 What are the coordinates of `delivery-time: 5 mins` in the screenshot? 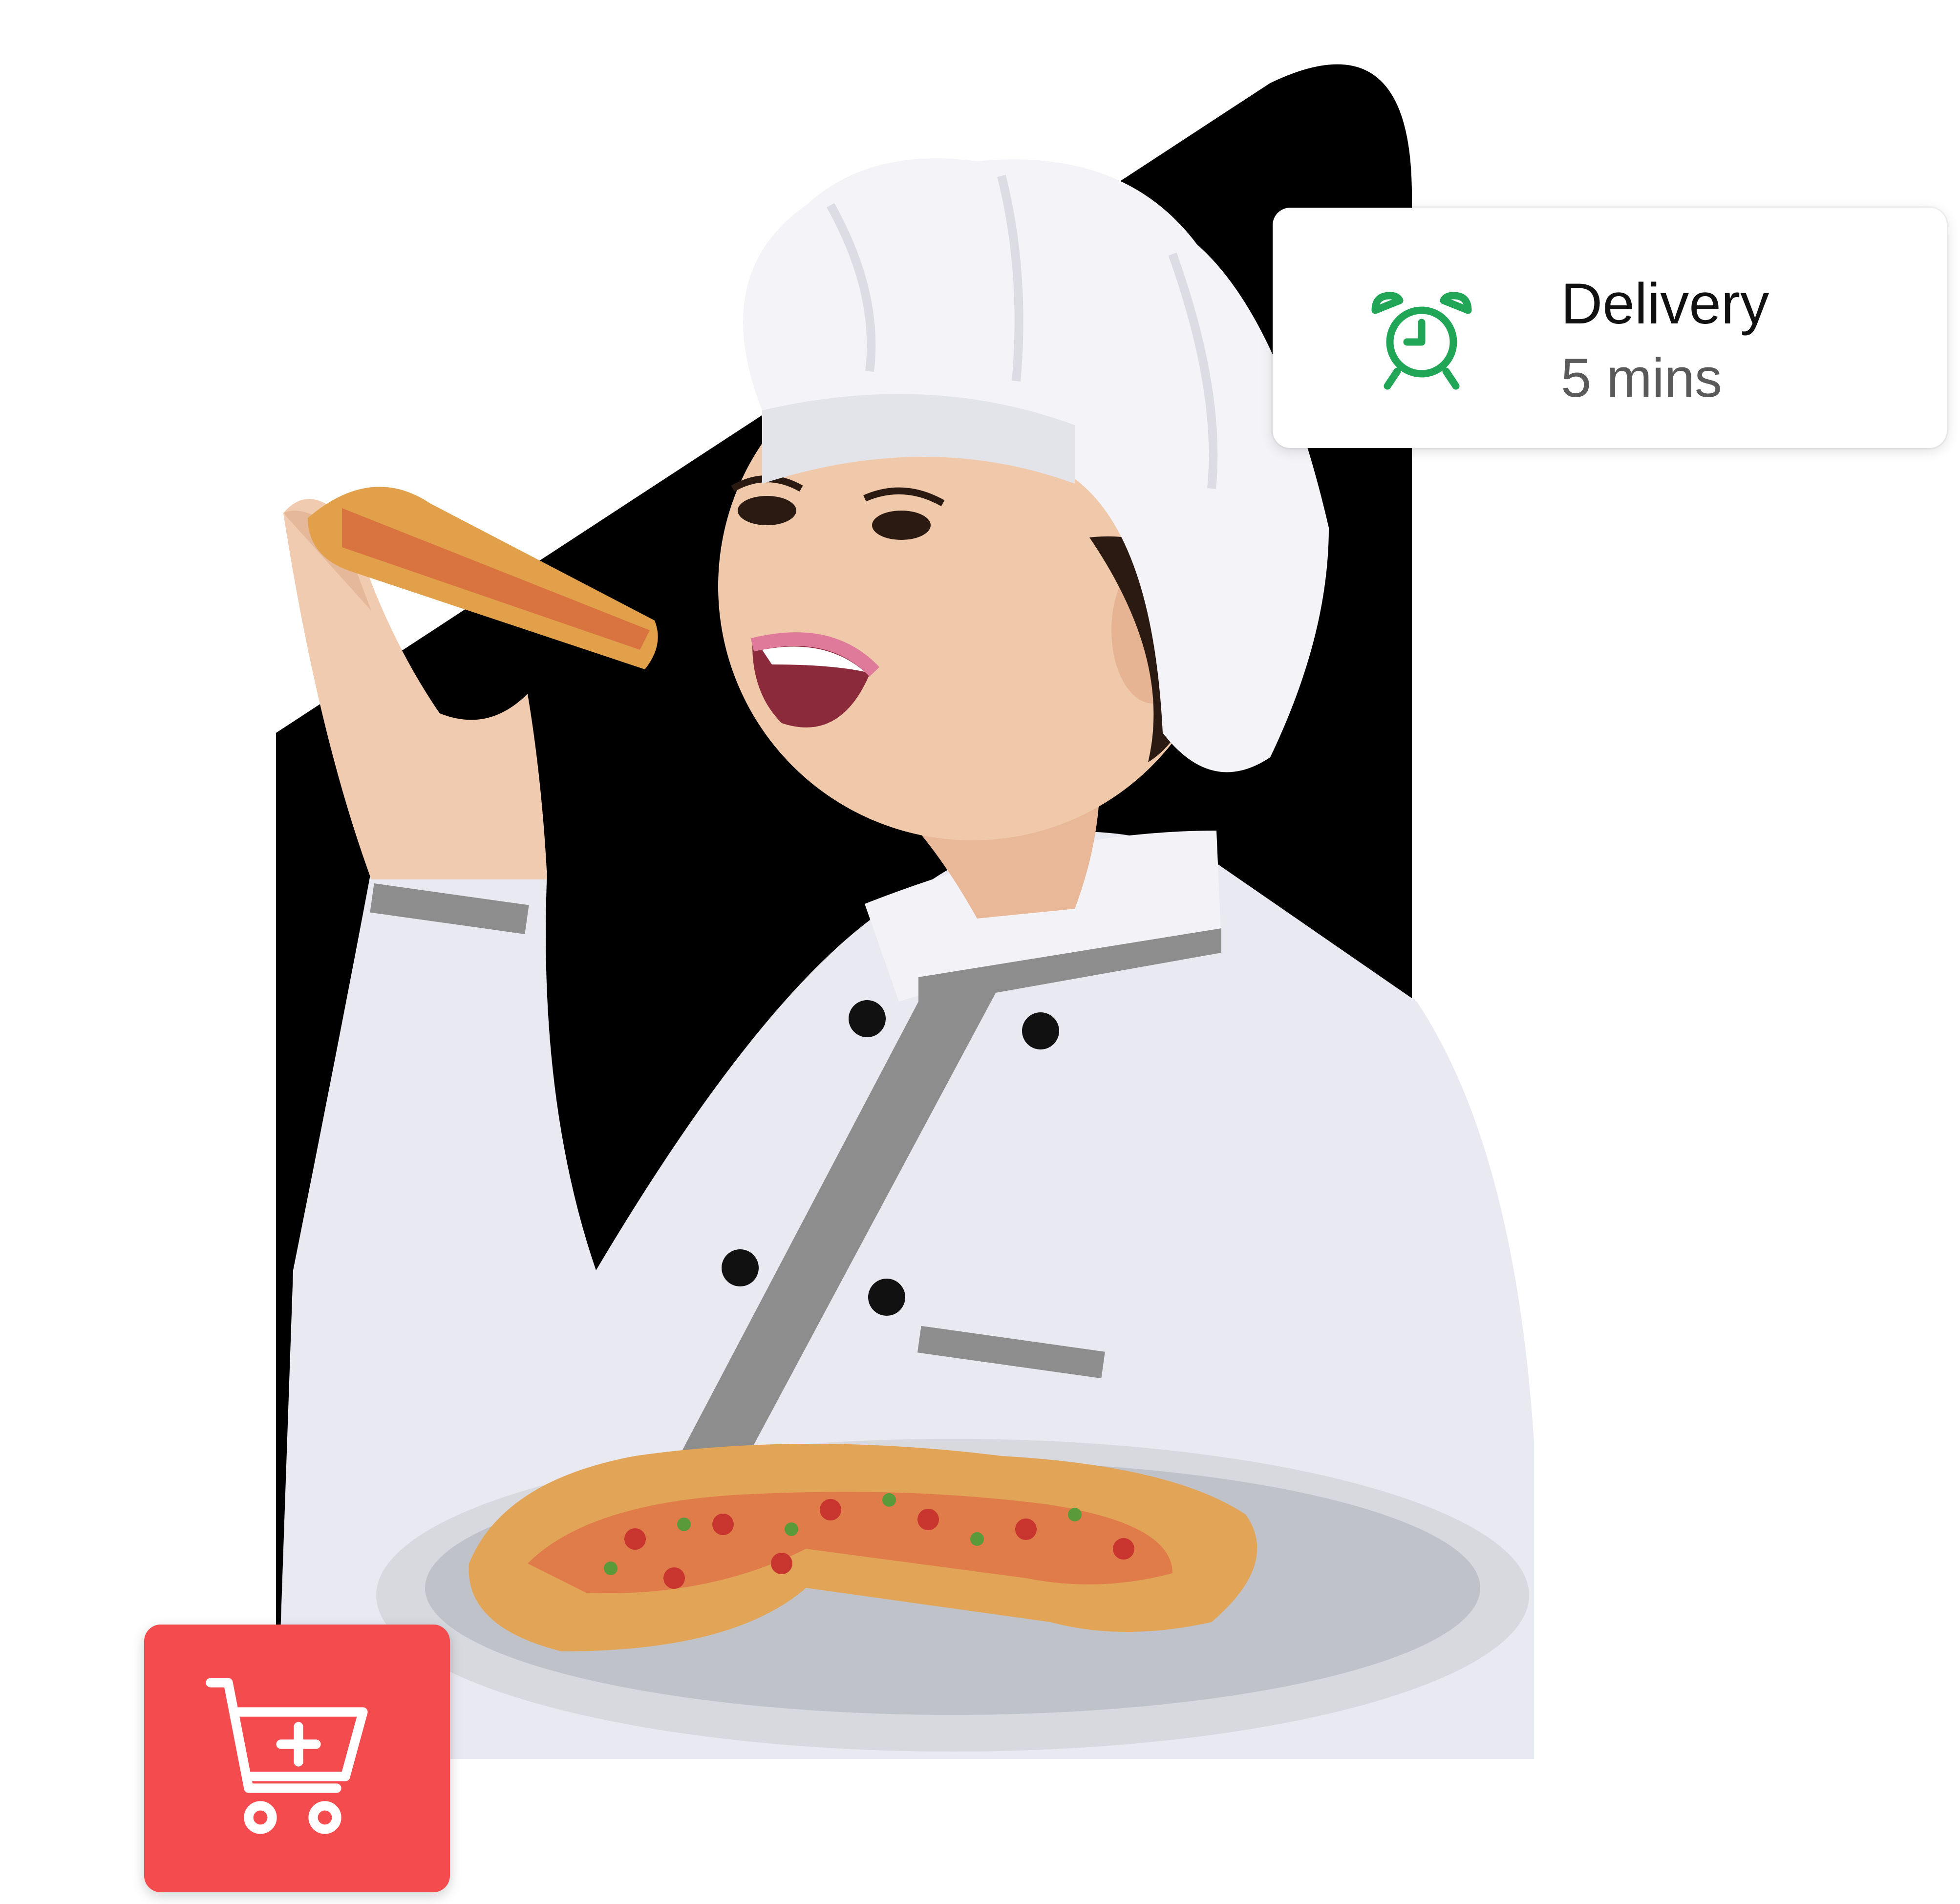 It's located at (1641, 378).